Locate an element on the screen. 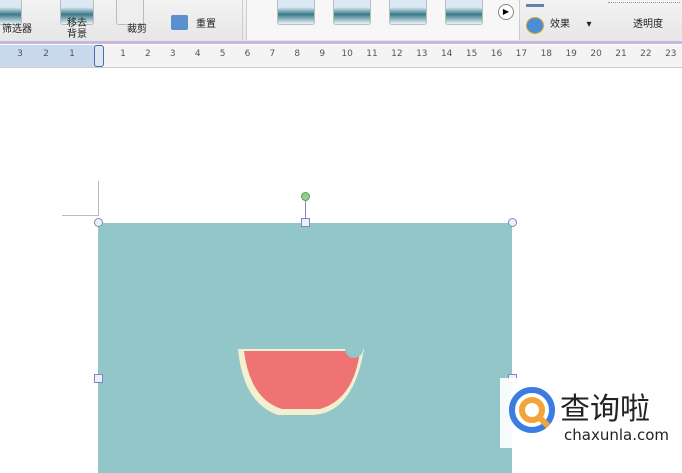 This screenshot has width=682, height=473. reset-picture-icon is located at coordinates (179, 22).